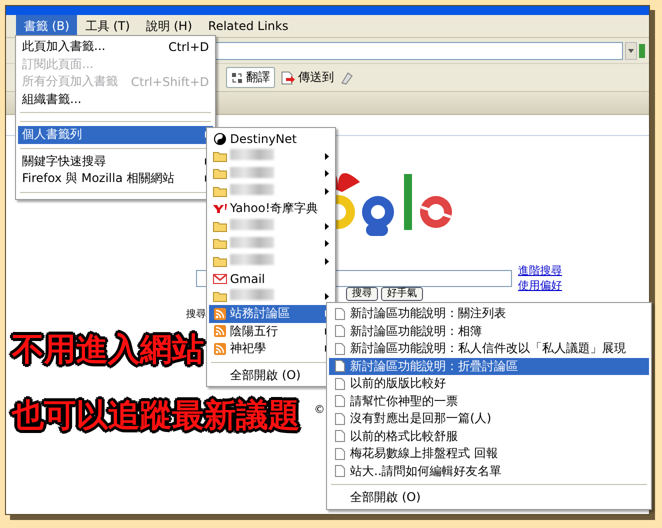  What do you see at coordinates (169, 26) in the screenshot?
I see `menu-bar-item: 說明 (H)` at bounding box center [169, 26].